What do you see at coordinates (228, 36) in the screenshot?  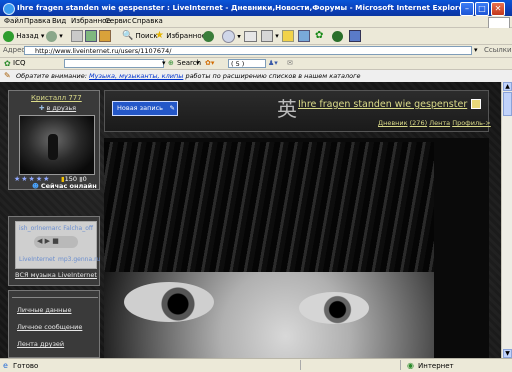 I see `mail-icon` at bounding box center [228, 36].